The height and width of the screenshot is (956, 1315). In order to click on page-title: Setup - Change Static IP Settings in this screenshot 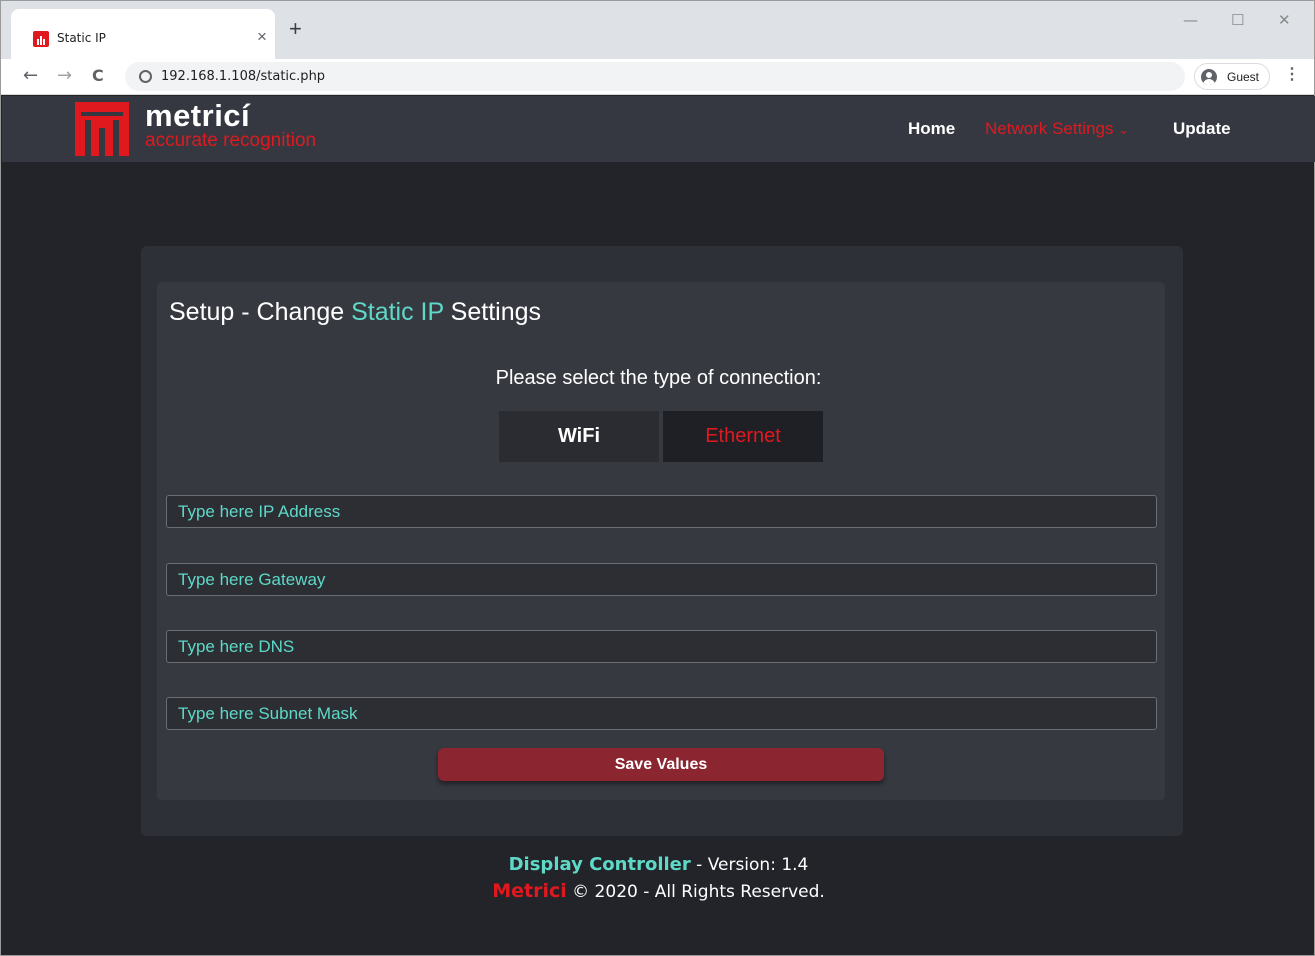, I will do `click(355, 312)`.